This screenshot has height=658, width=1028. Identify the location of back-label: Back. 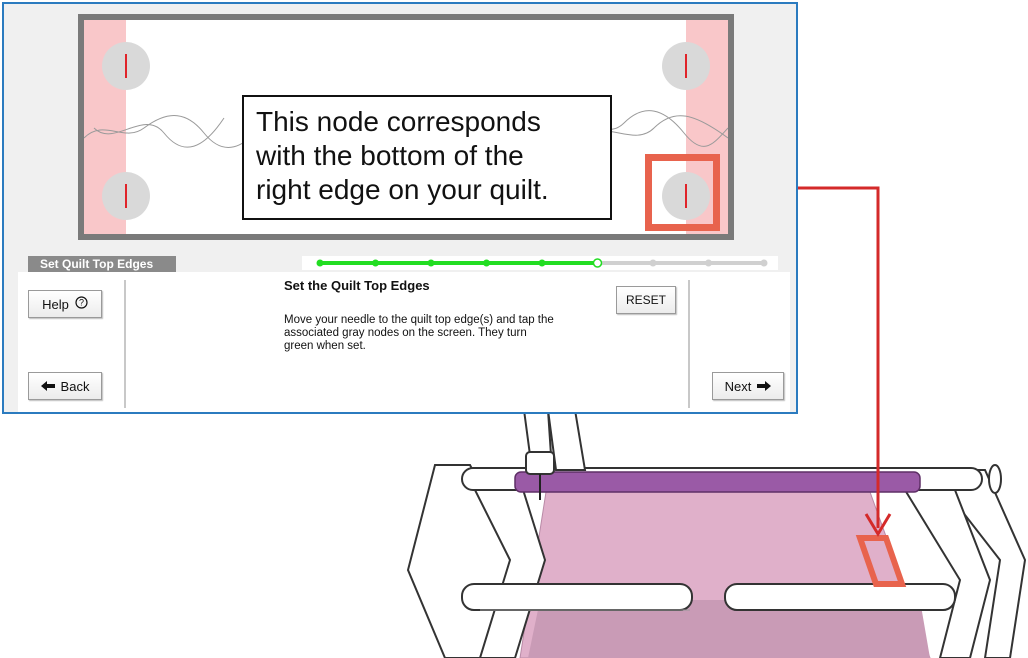
(75, 386).